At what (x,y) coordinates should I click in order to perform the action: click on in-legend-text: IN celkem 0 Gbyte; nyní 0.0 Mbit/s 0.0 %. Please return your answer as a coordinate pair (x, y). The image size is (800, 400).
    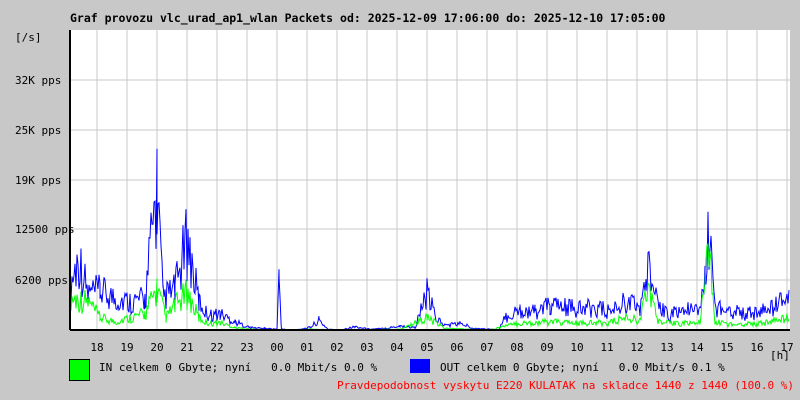
    Looking at the image, I should click on (238, 367).